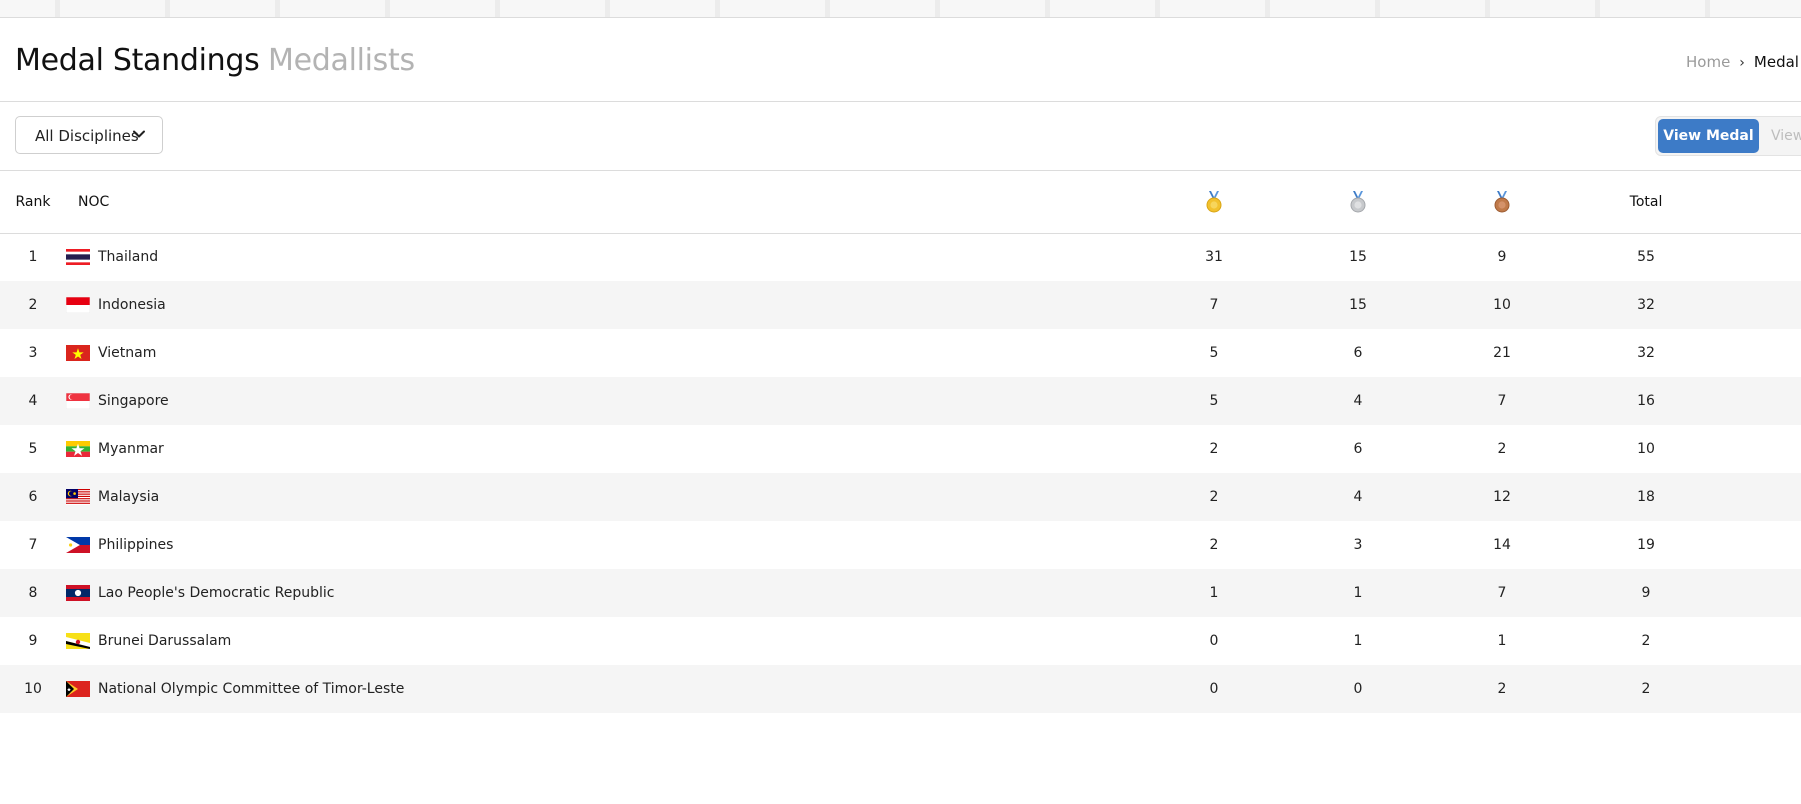  Describe the element at coordinates (78, 593) in the screenshot. I see `laos-flag-icon` at that location.